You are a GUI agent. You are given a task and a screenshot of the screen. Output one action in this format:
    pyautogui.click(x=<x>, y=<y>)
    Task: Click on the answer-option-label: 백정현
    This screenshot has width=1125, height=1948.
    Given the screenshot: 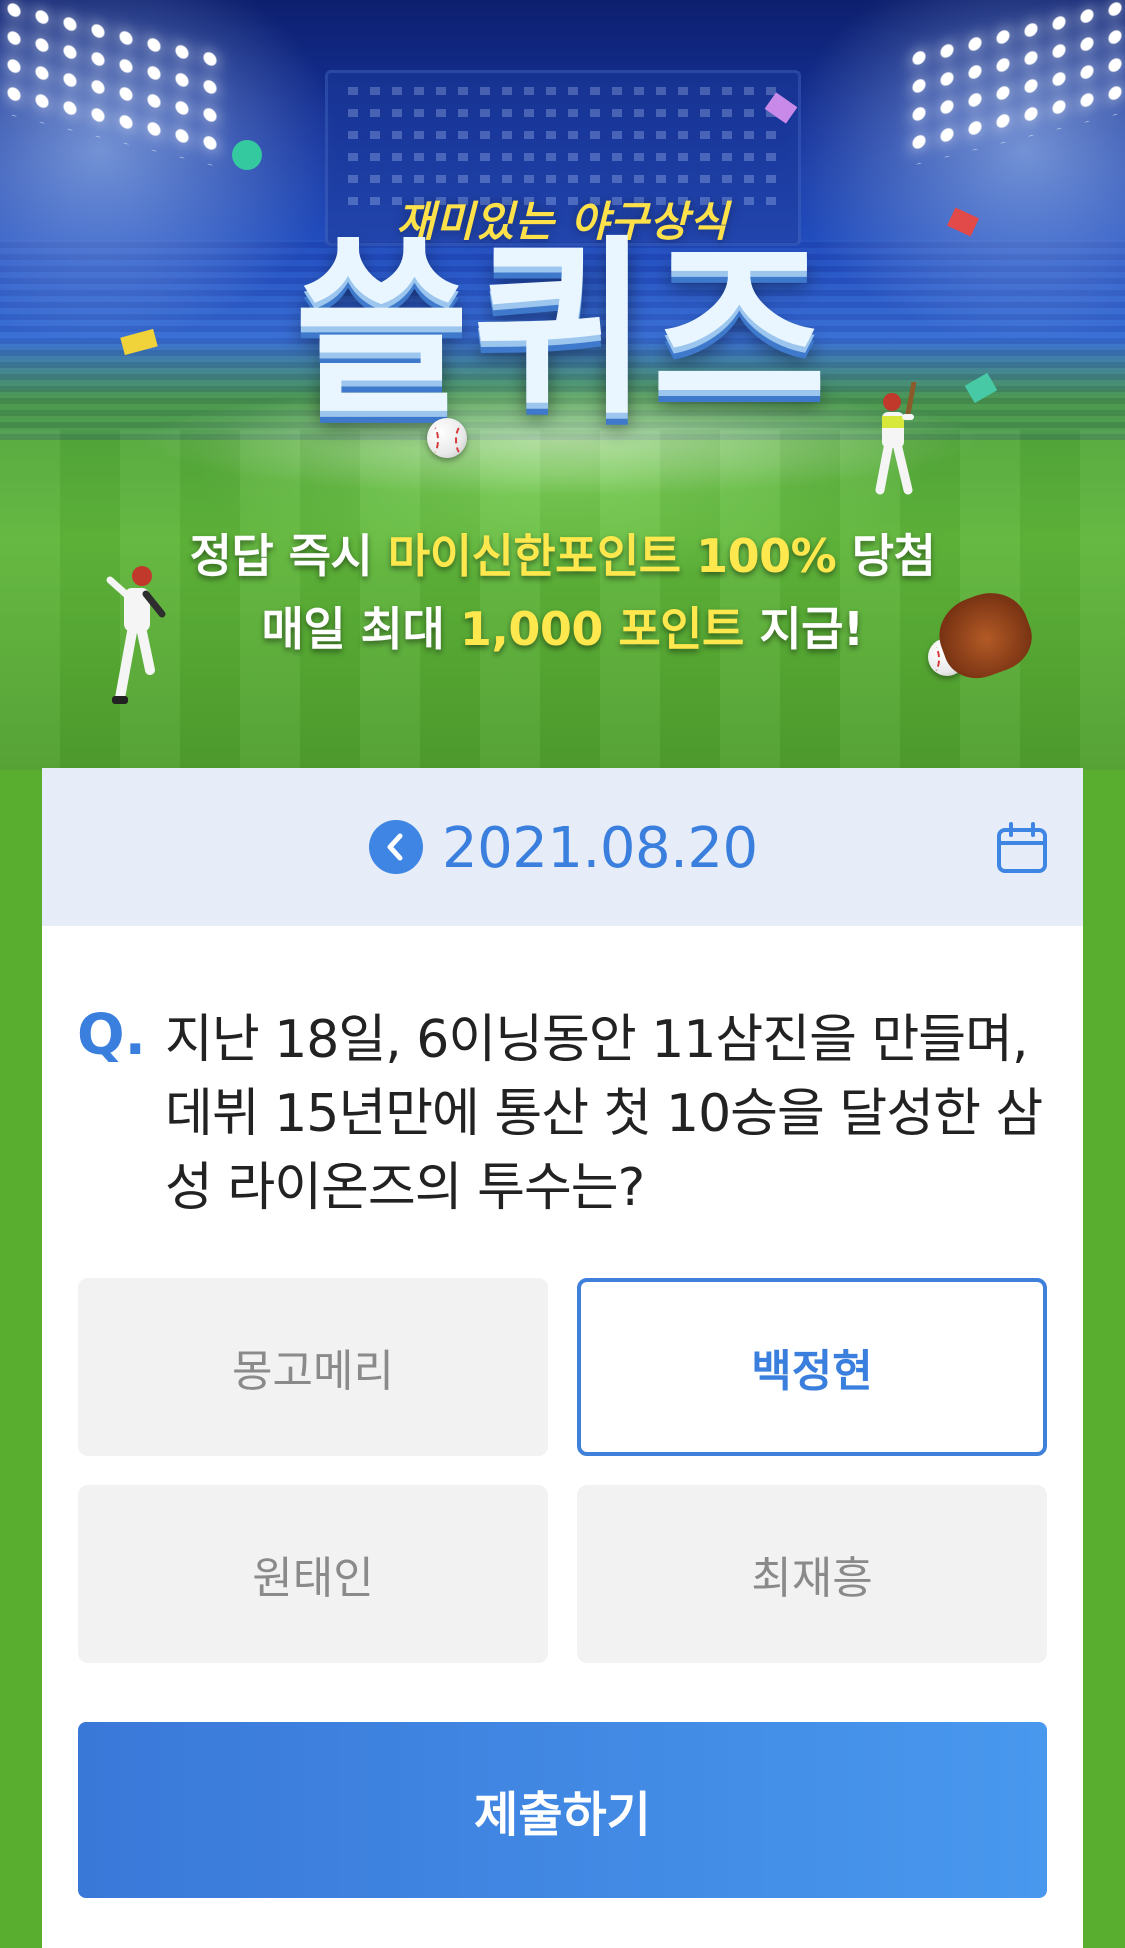 What is the action you would take?
    pyautogui.click(x=812, y=1371)
    